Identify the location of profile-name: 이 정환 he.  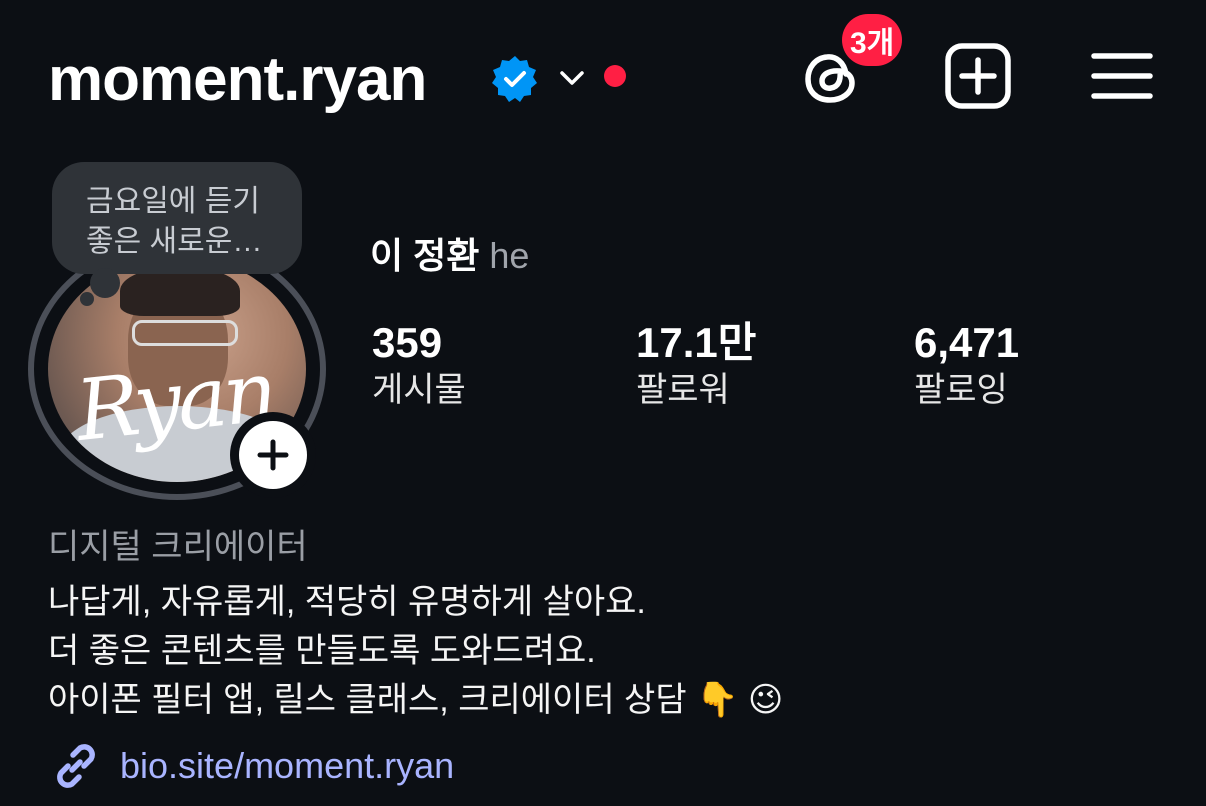
(449, 256).